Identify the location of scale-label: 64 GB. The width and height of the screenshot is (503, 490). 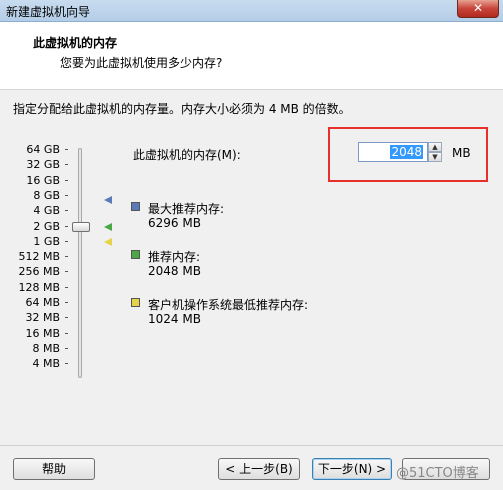
(43, 149).